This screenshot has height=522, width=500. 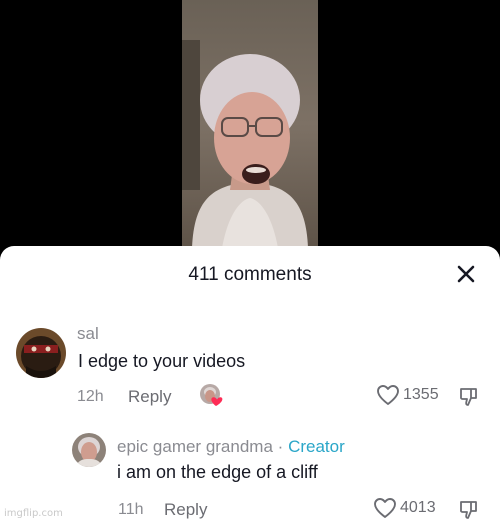 What do you see at coordinates (90, 396) in the screenshot?
I see `comment-timestamp: 12h` at bounding box center [90, 396].